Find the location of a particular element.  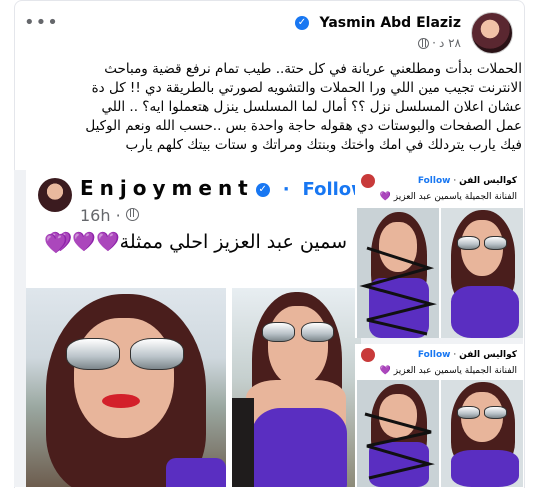

shared-page-header: Enjoyment ✓ · Follow is located at coordinates (224, 188).